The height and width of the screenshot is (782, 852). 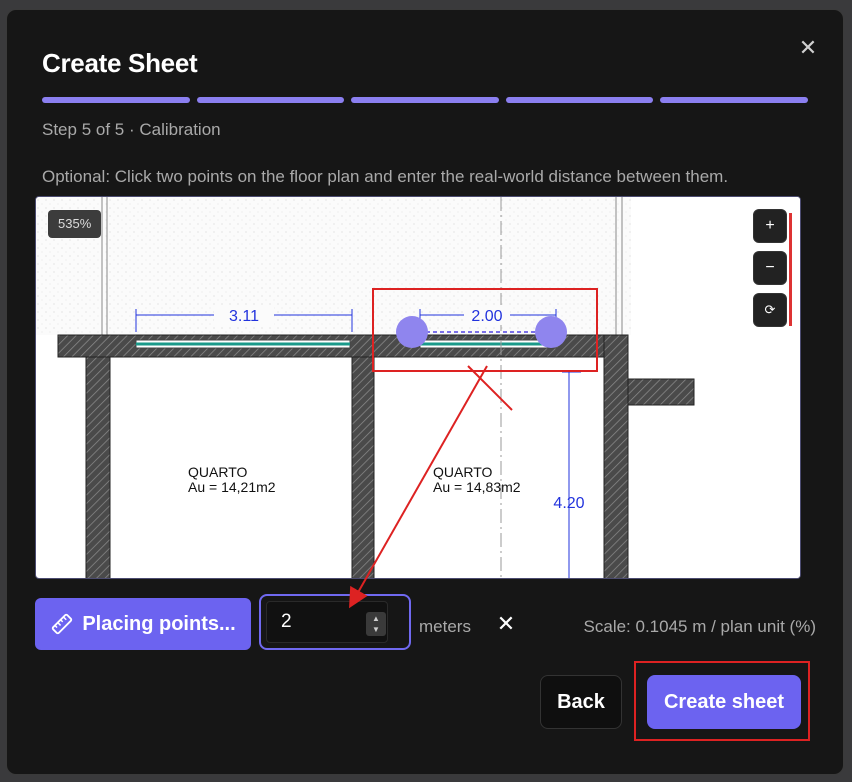 I want to click on dimension-label: 4.20, so click(x=568, y=503).